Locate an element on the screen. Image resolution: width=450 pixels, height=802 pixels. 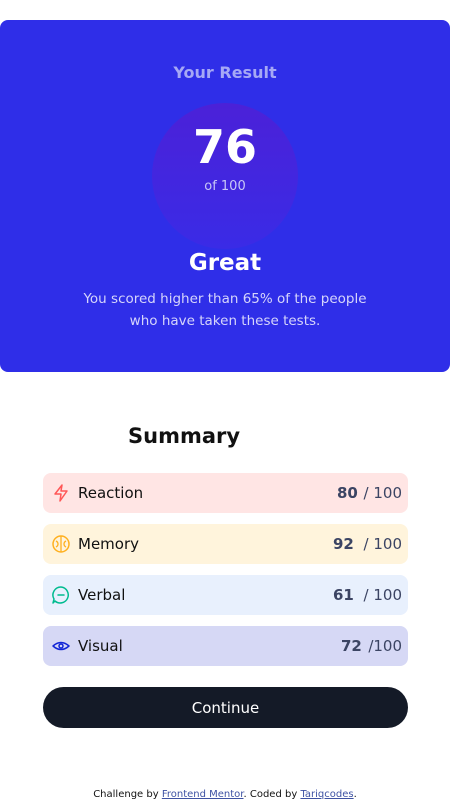
summary-item-label: Visual is located at coordinates (100, 646).